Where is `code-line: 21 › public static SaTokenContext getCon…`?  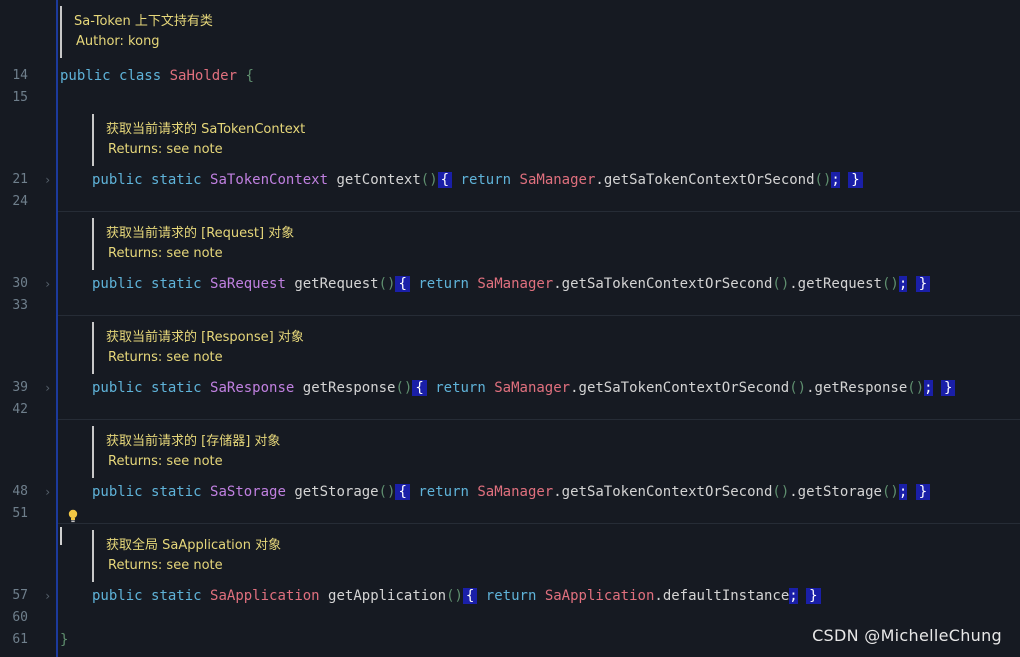
code-line: 21 › public static SaTokenContext getCon… is located at coordinates (510, 180).